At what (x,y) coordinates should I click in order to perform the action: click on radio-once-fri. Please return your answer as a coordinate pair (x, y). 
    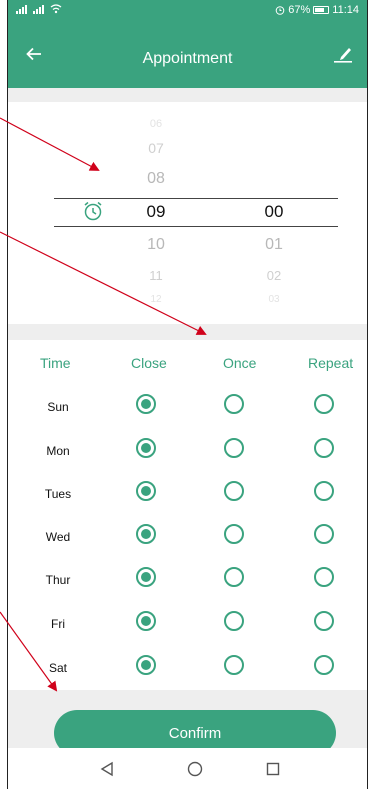
    Looking at the image, I should click on (234, 621).